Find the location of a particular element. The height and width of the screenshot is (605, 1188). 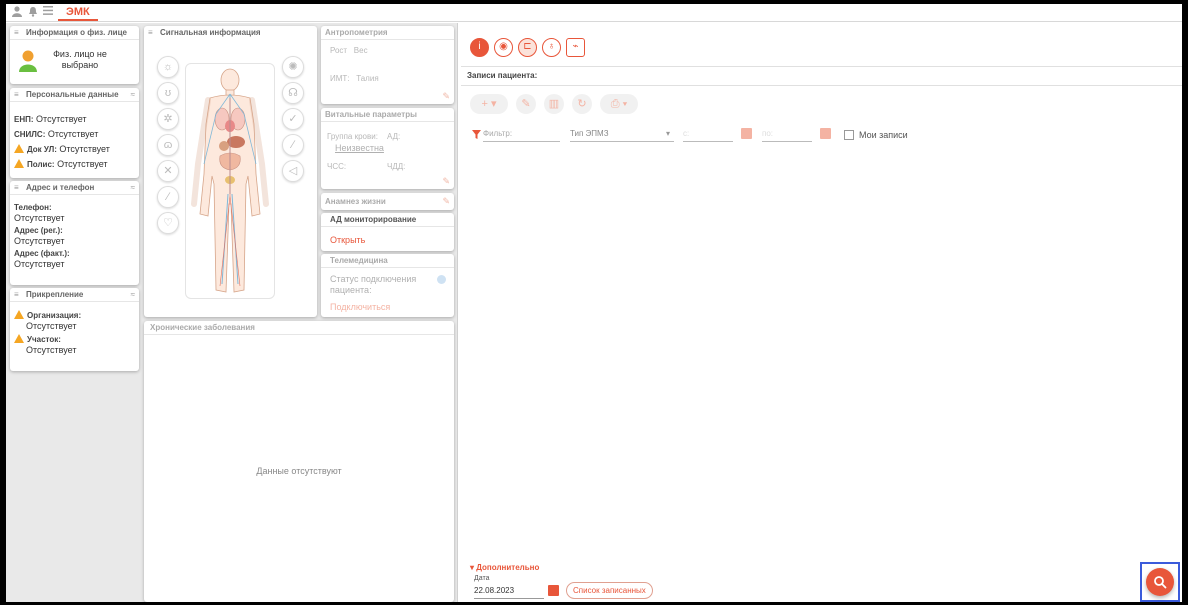

type-select: Тип ЭПМЗ ▾ is located at coordinates (622, 135).